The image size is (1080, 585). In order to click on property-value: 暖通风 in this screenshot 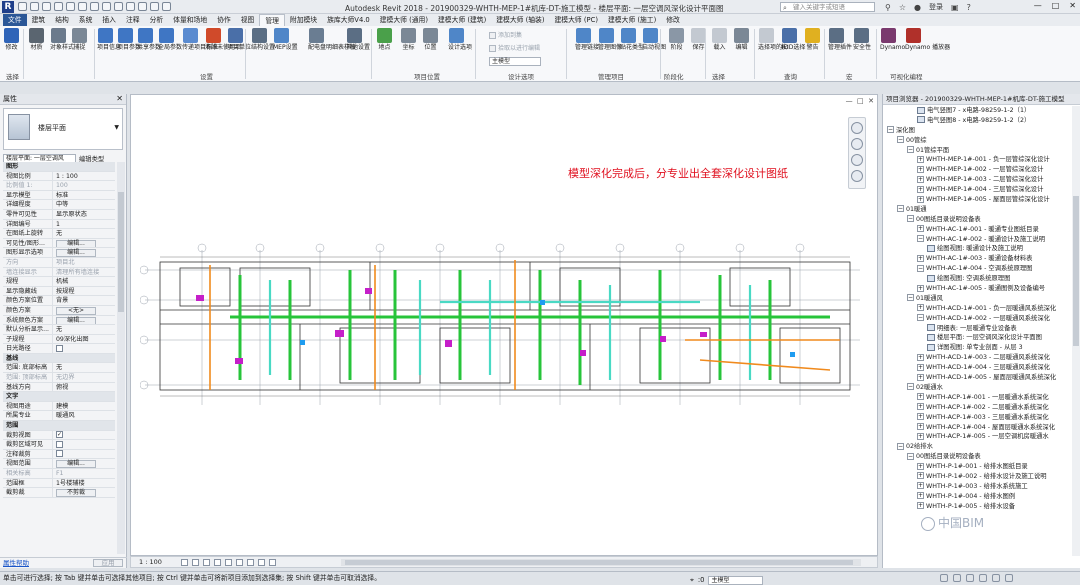, I will do `click(84, 415)`.